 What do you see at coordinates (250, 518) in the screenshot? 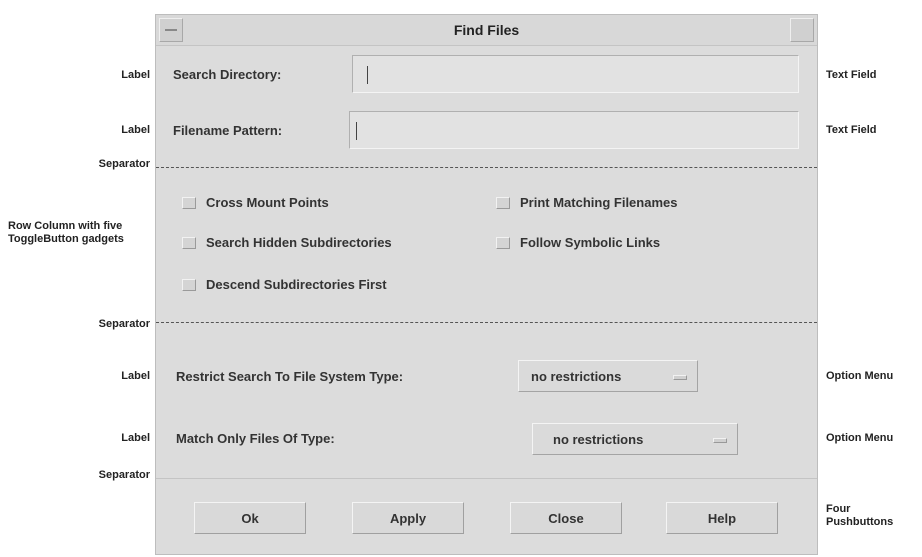
I see `ok-button: Ok` at bounding box center [250, 518].